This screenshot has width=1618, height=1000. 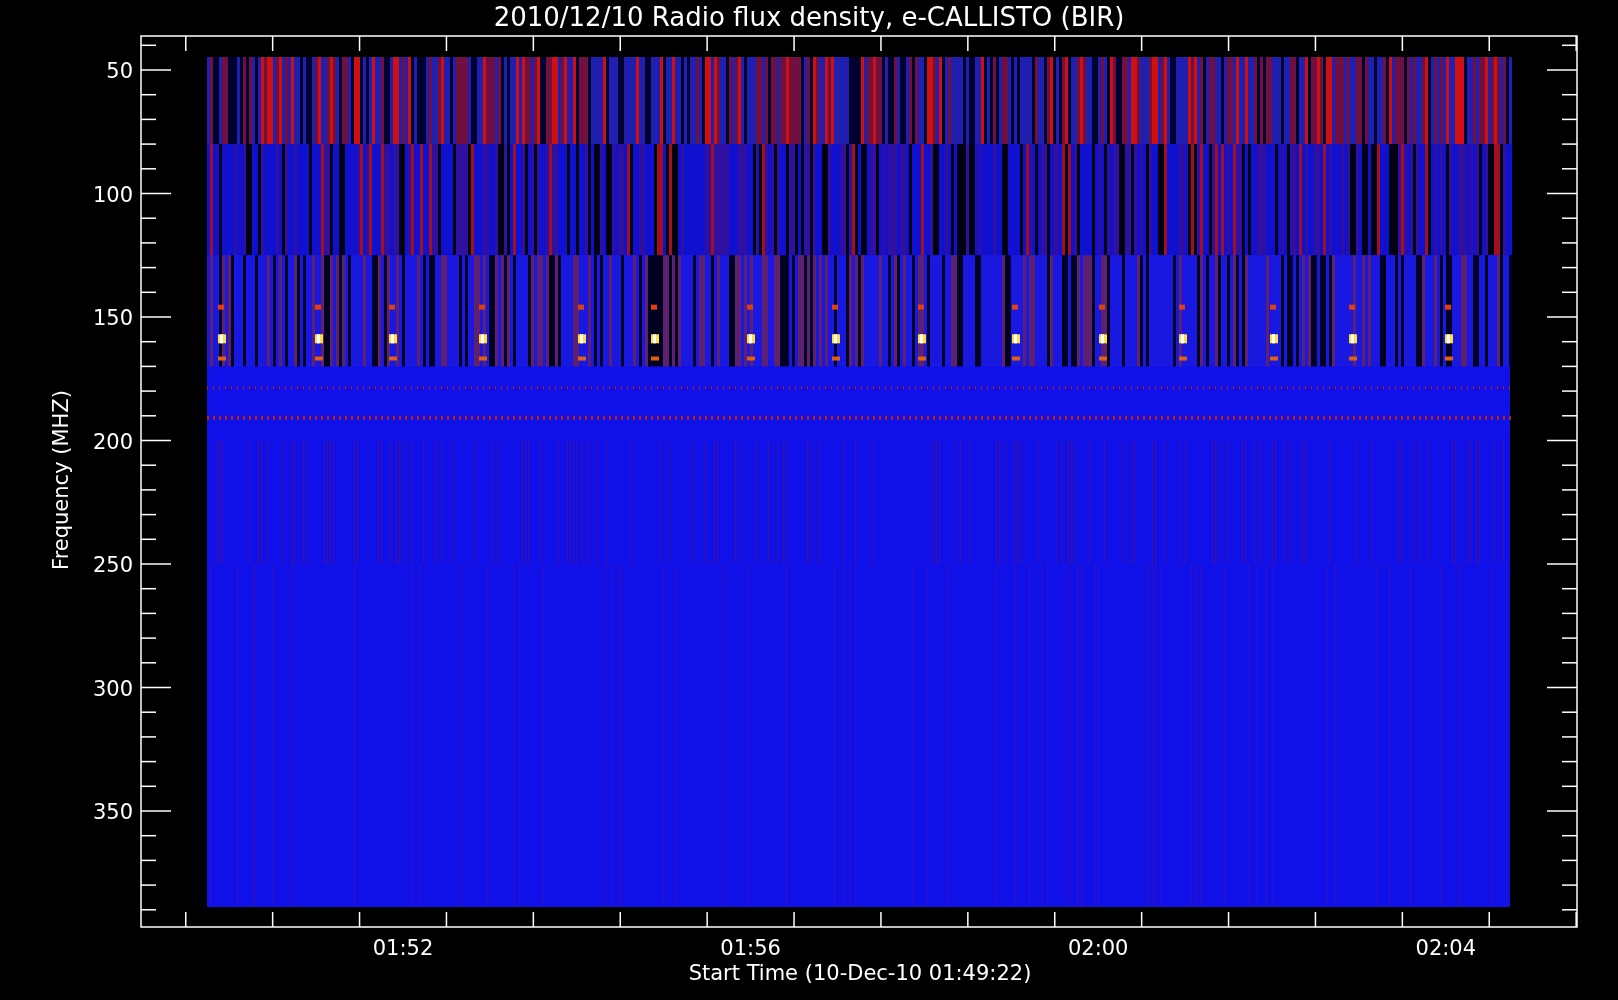 What do you see at coordinates (112, 194) in the screenshot?
I see `y-tick-label: 100` at bounding box center [112, 194].